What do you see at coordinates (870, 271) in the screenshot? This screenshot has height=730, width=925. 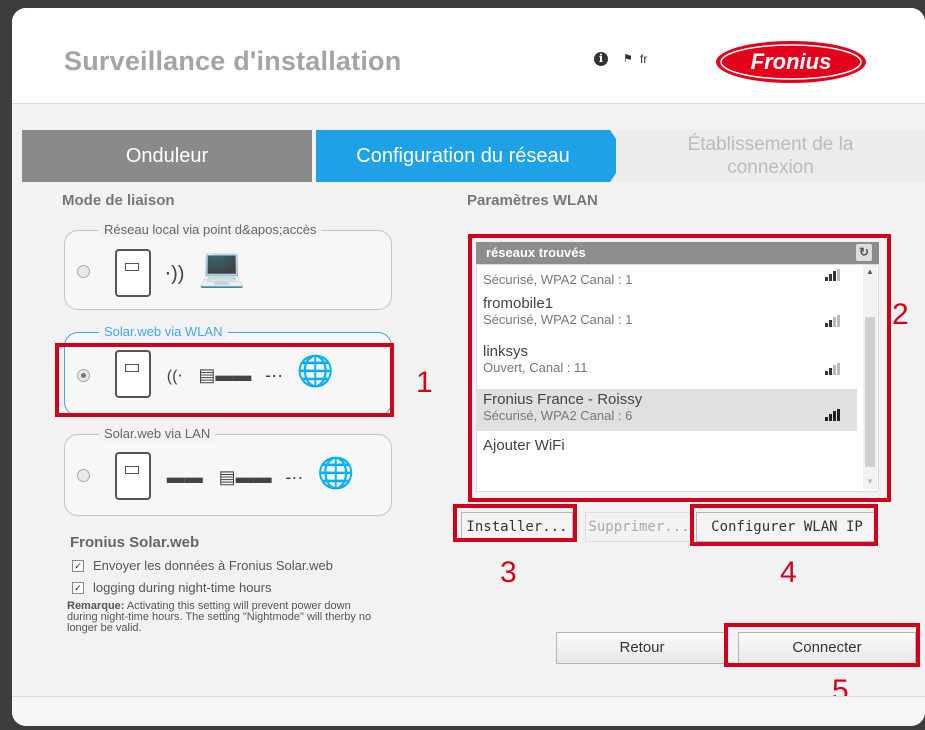 I see `scroll-up-icon: ▲` at bounding box center [870, 271].